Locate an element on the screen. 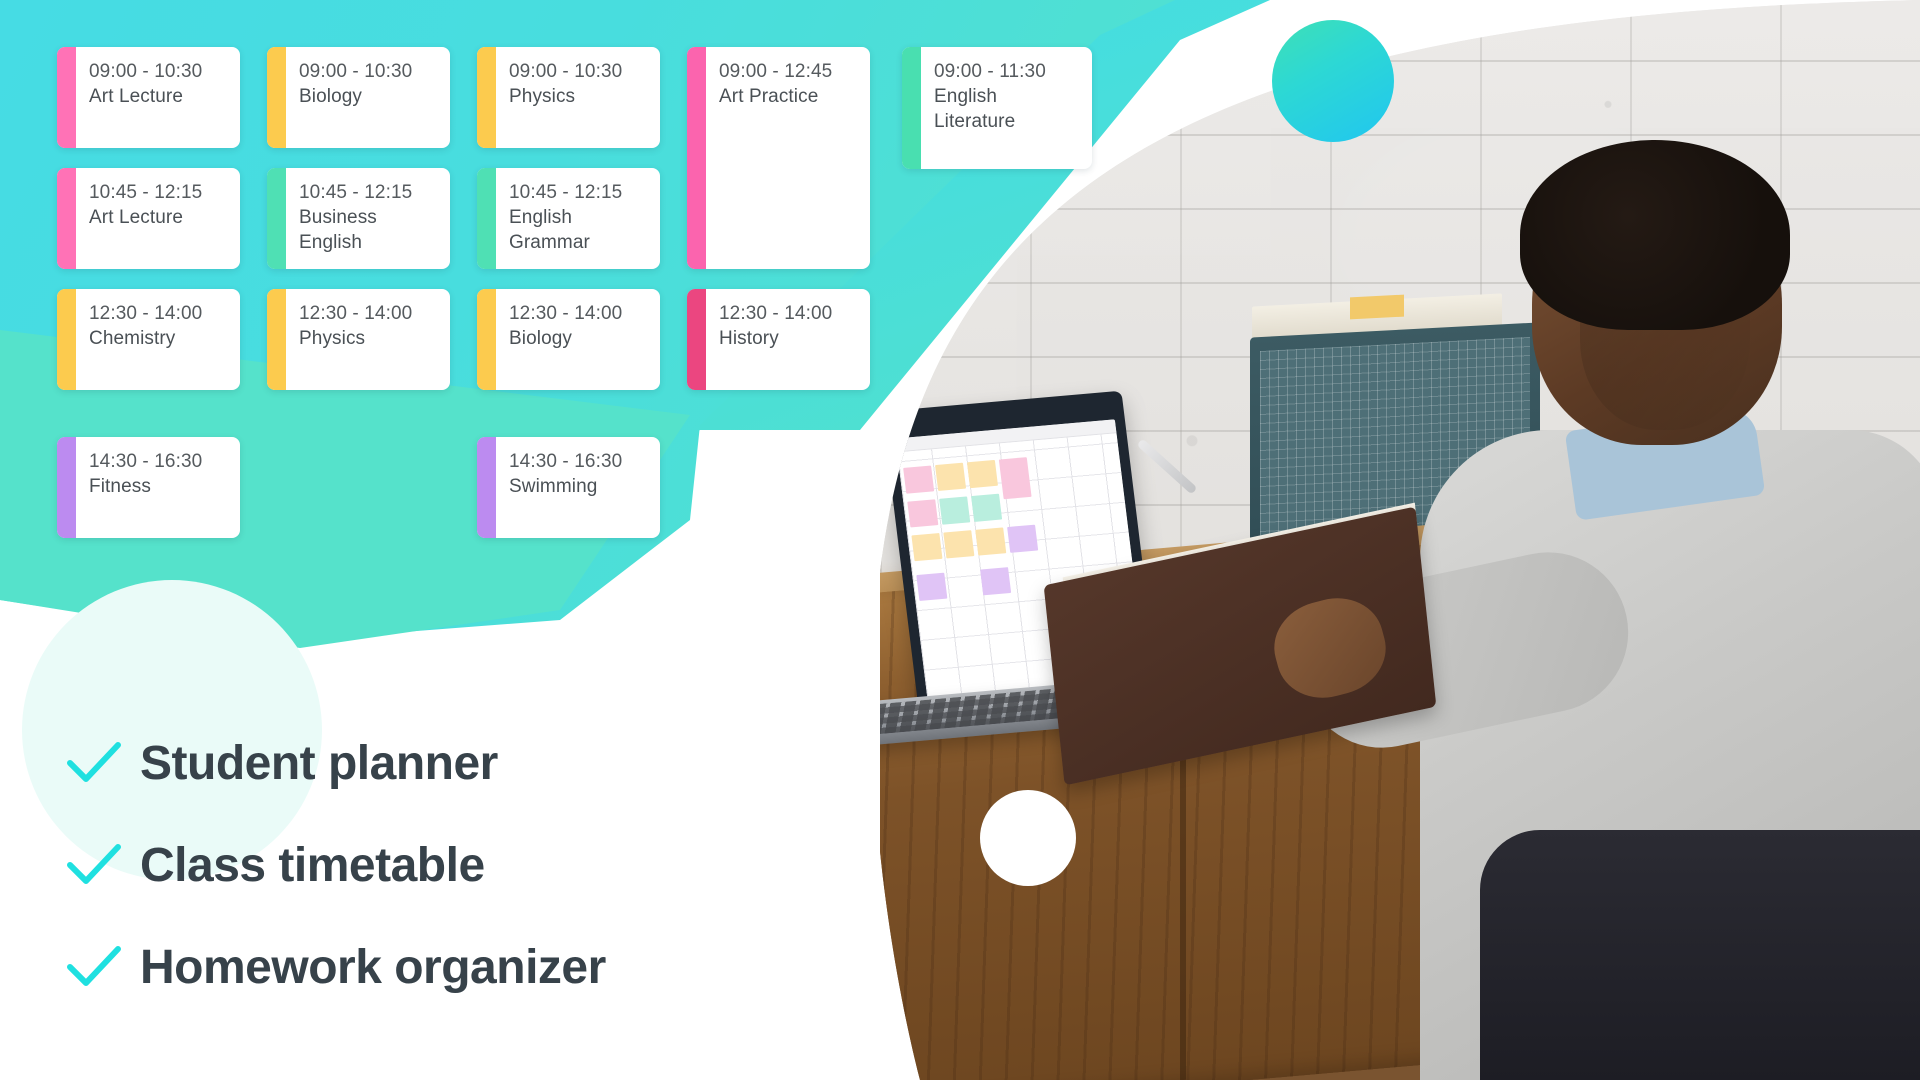 Image resolution: width=1920 pixels, height=1080 pixels. schedule-card: 12:30 - 14:00 History is located at coordinates (778, 339).